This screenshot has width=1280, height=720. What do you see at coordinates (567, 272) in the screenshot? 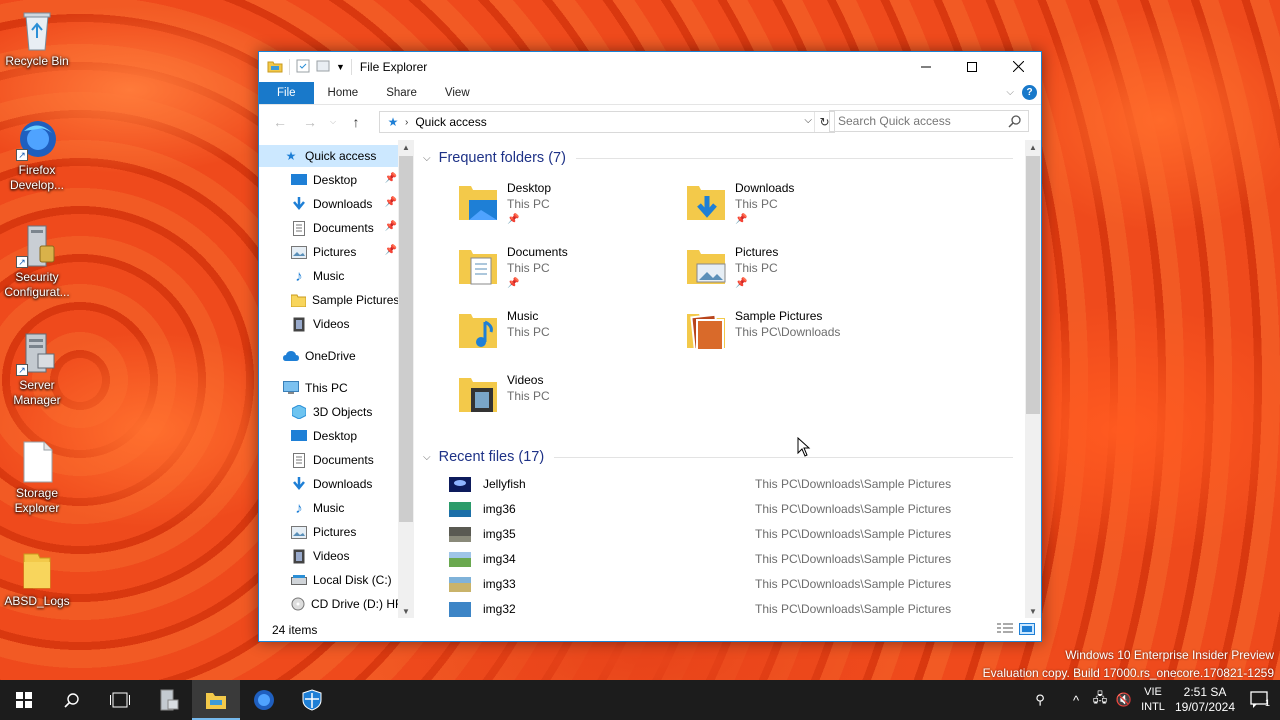
I see `folder-tile-documents: Documents This PC 📌` at bounding box center [567, 272].